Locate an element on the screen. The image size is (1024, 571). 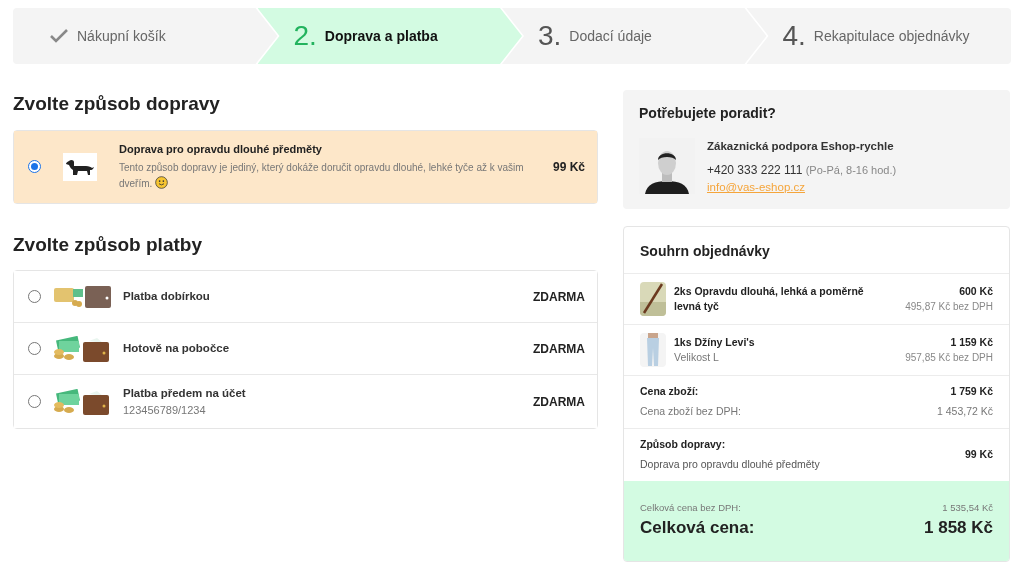
shipping-name: Doprava pro opravdu dlouhé předměty is located at coordinates (730, 464).